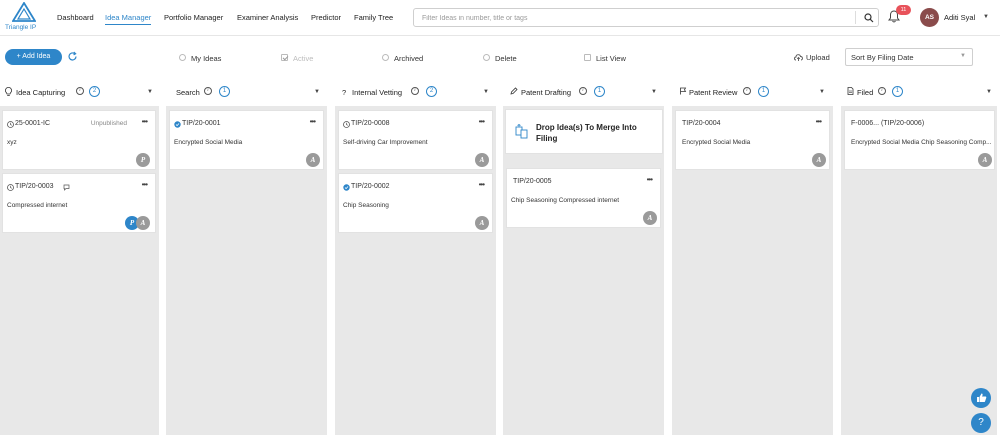  Describe the element at coordinates (415, 203) in the screenshot. I see `idea-card: TIP/20-0002 ••• Chip Seasoning A` at that location.